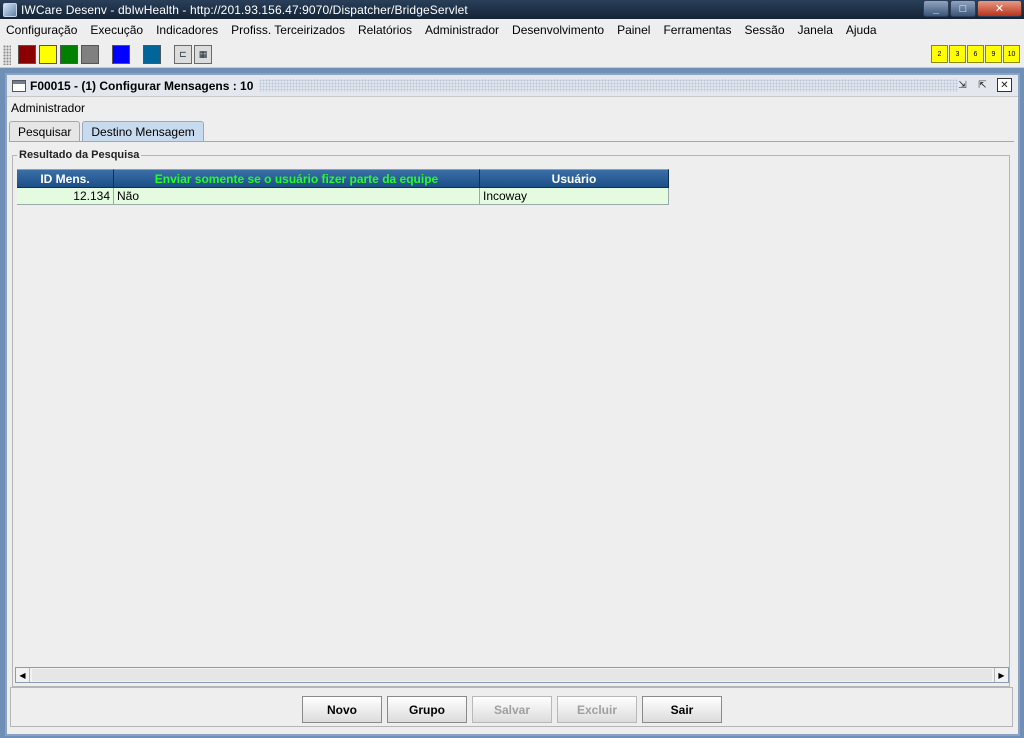  I want to click on table-row: 12.134 Não Incoway, so click(343, 196).